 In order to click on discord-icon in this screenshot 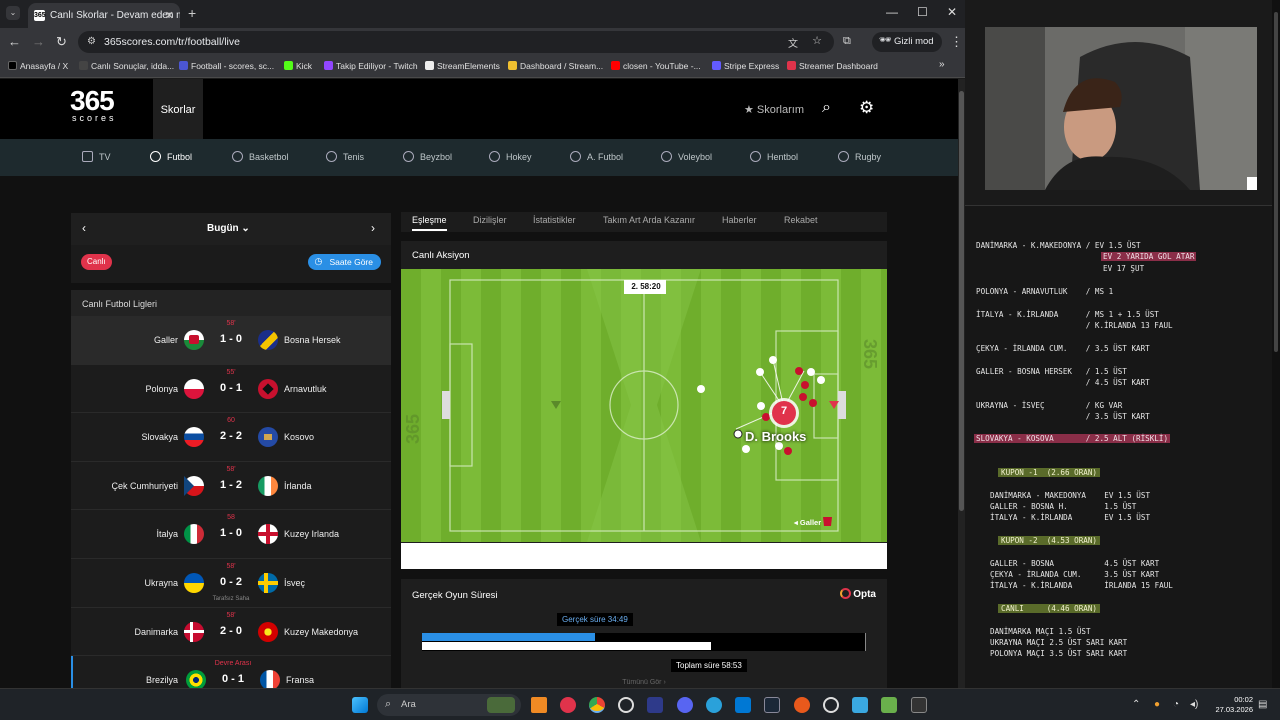, I will do `click(685, 705)`.